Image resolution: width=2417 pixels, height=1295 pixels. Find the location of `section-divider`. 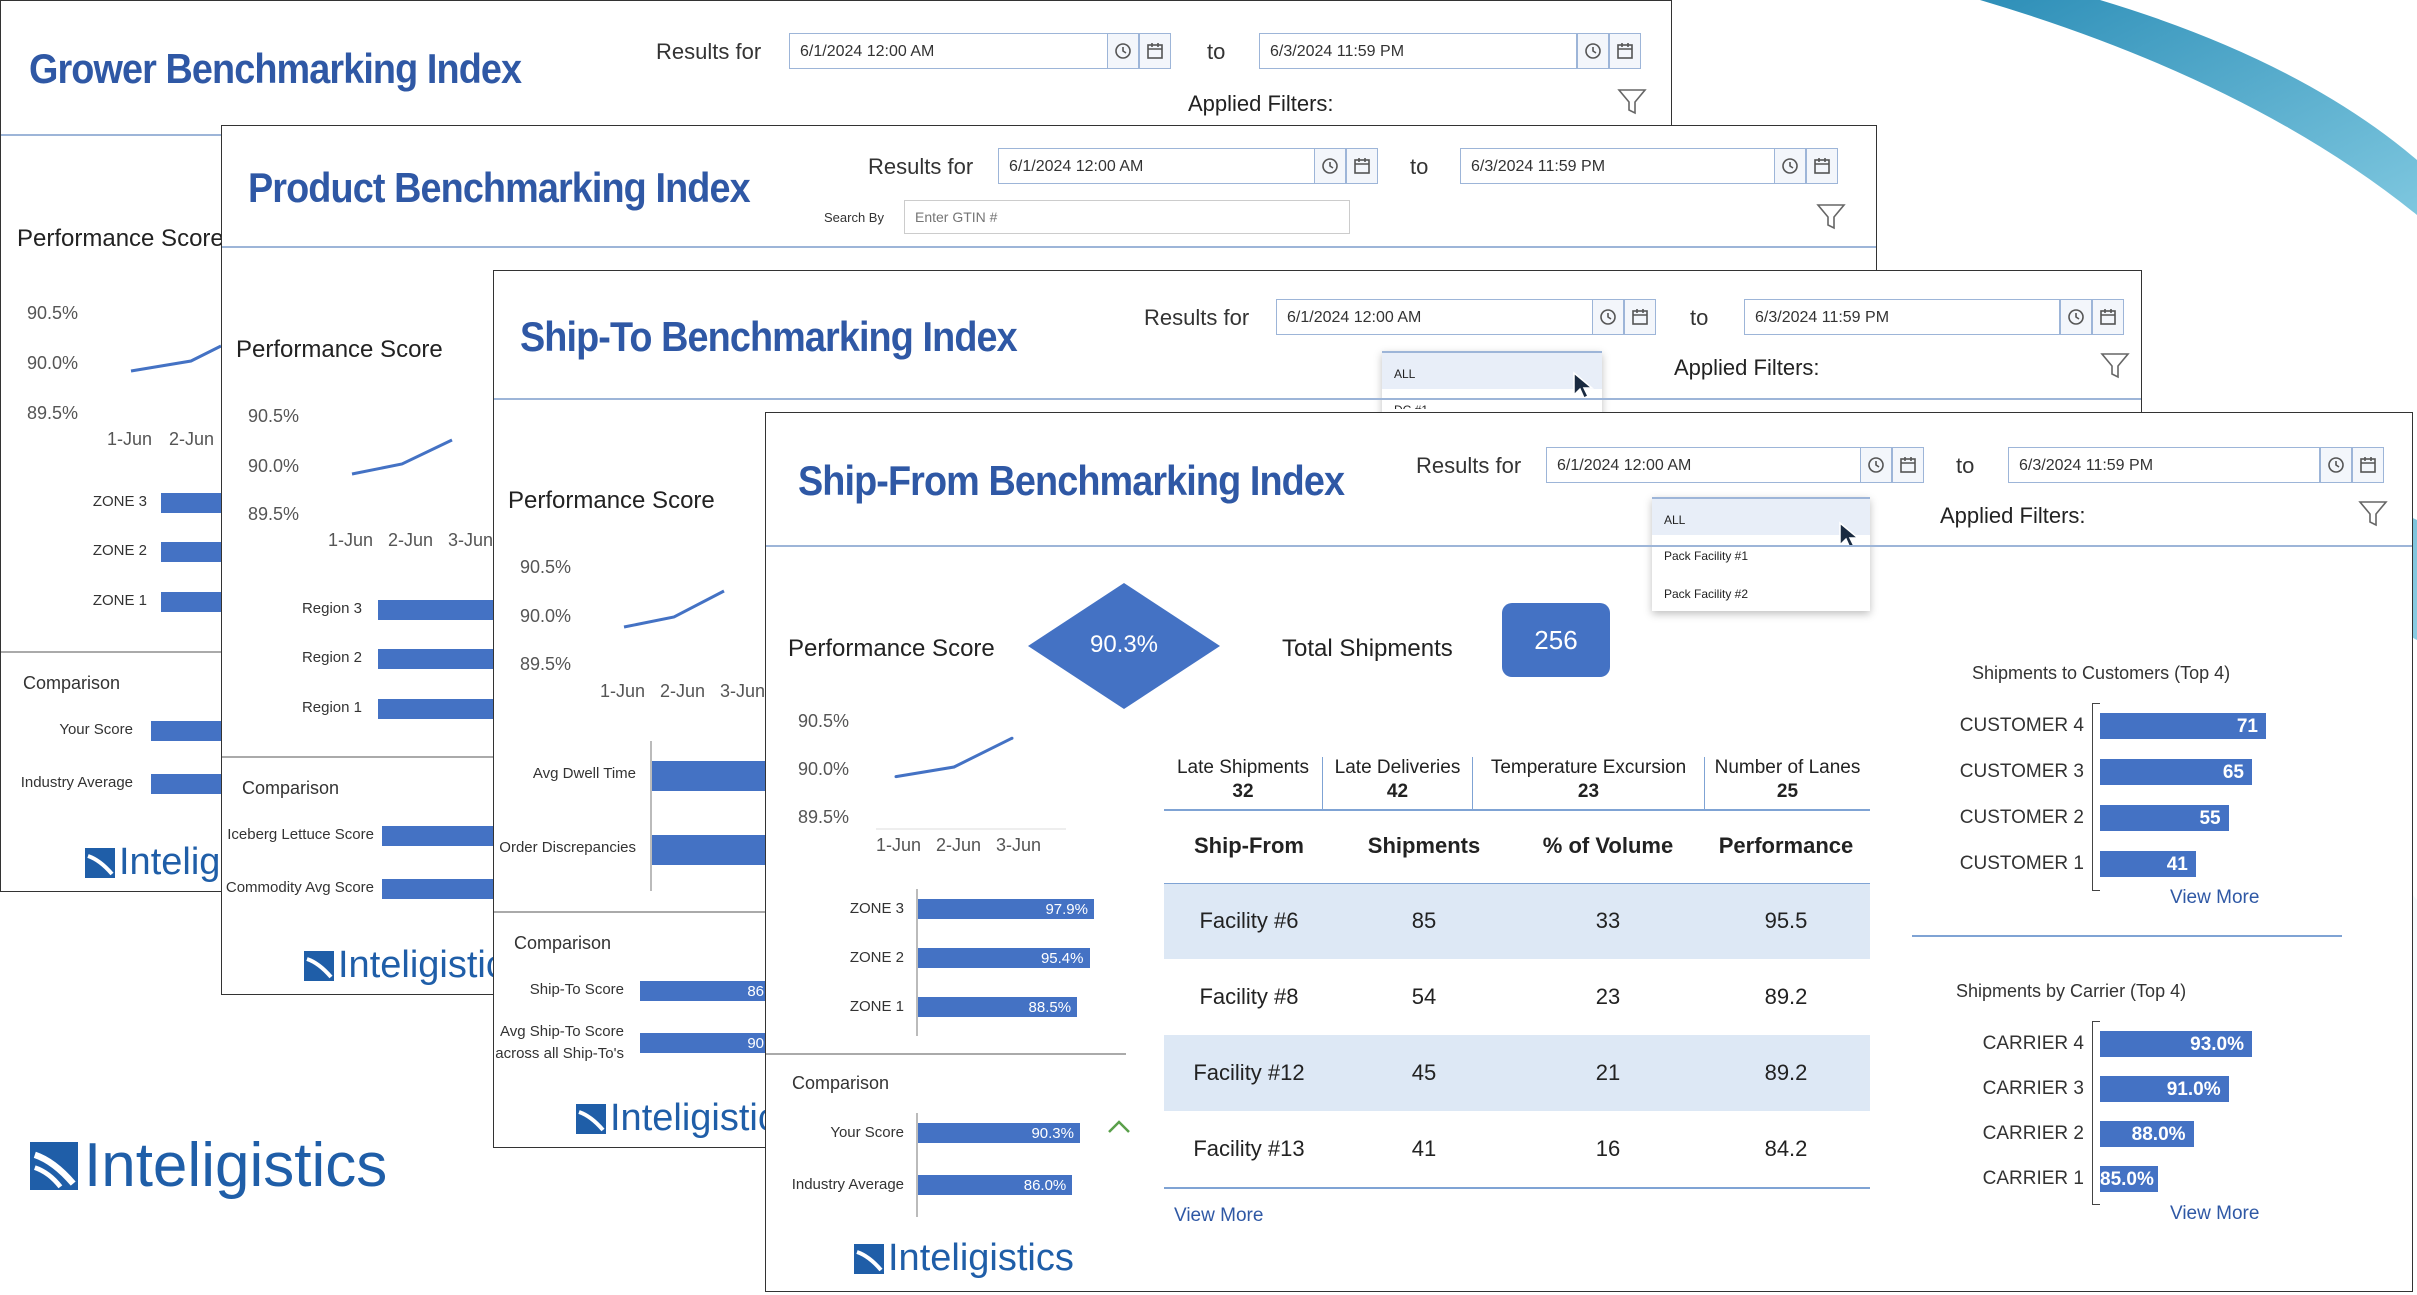

section-divider is located at coordinates (946, 1054).